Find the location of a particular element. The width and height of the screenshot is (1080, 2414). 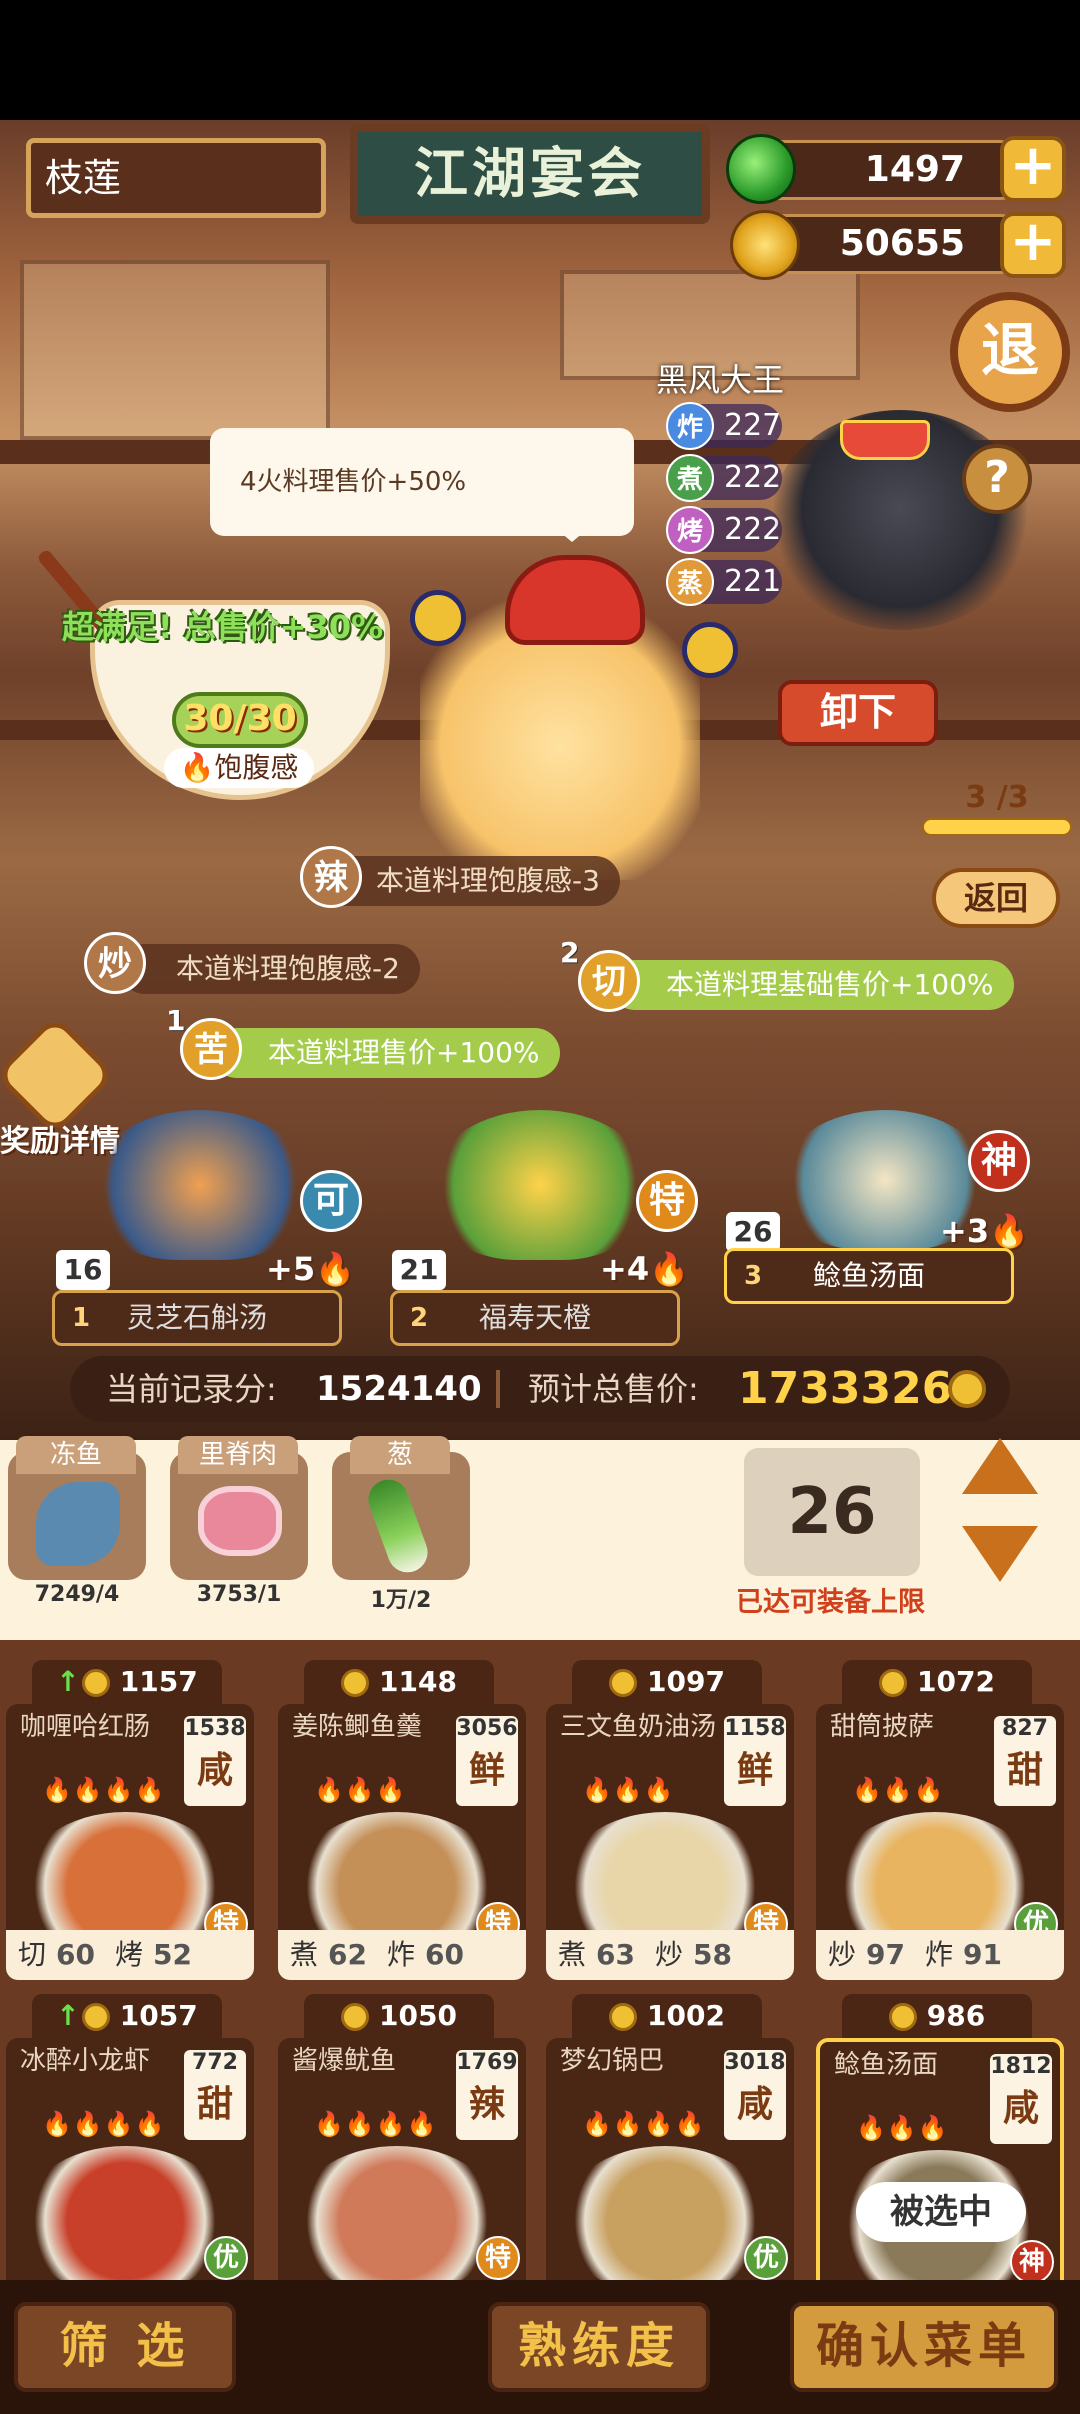

help-button: ? is located at coordinates (997, 479).